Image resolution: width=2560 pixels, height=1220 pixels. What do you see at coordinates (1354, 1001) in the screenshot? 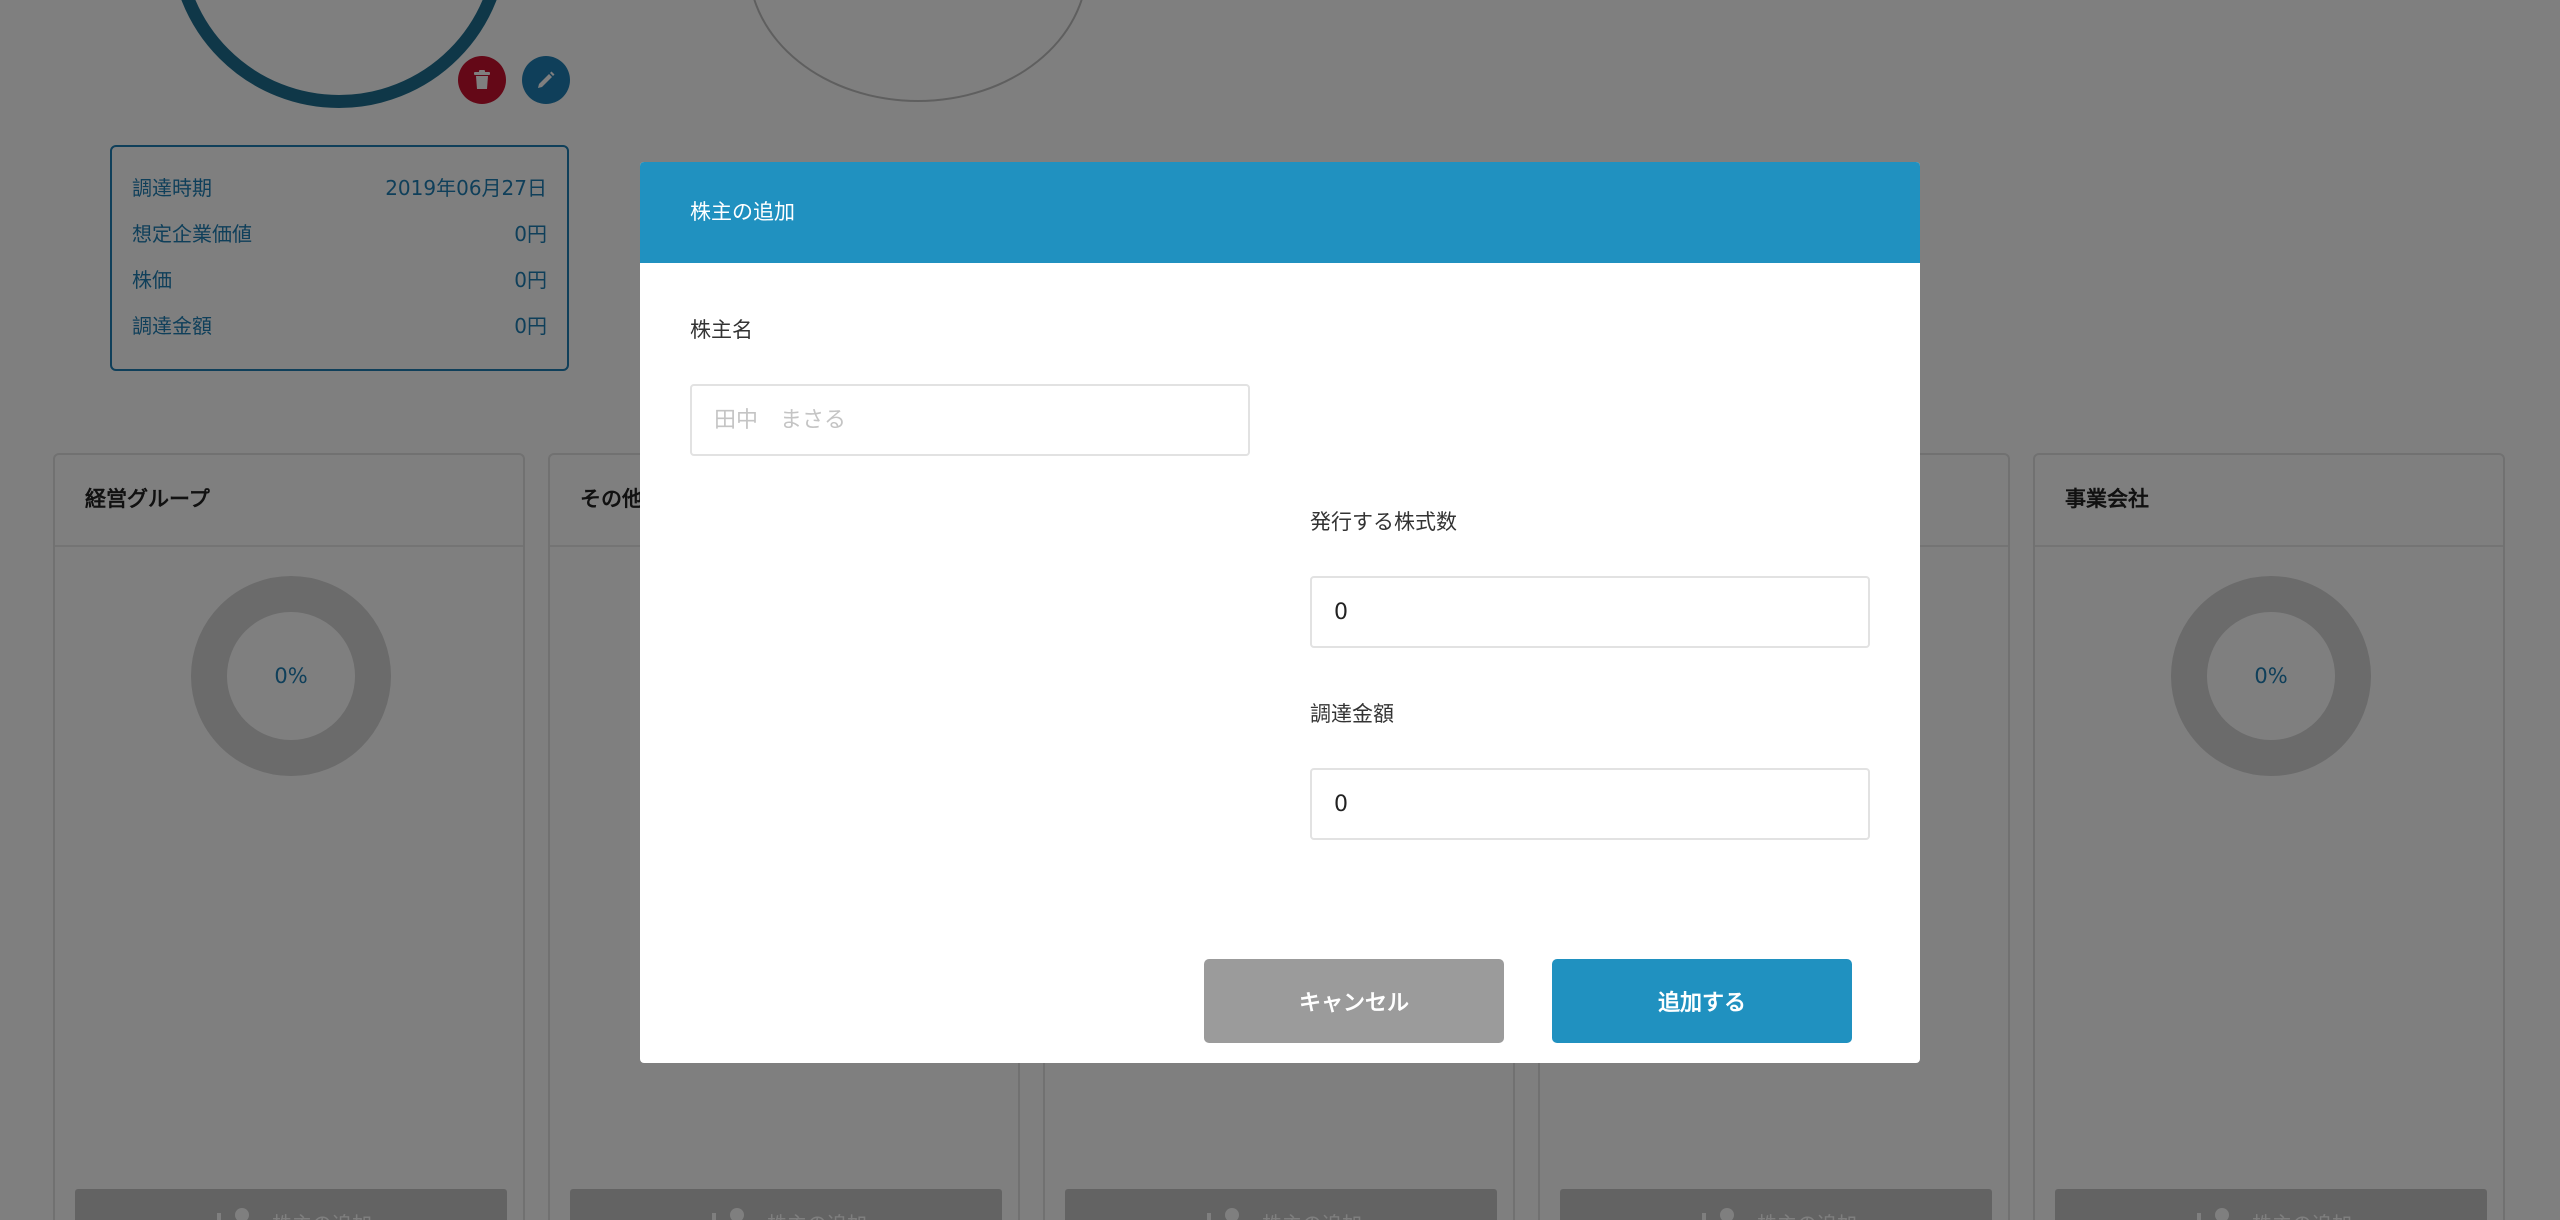
I see `cancel-button: キャンセル` at bounding box center [1354, 1001].